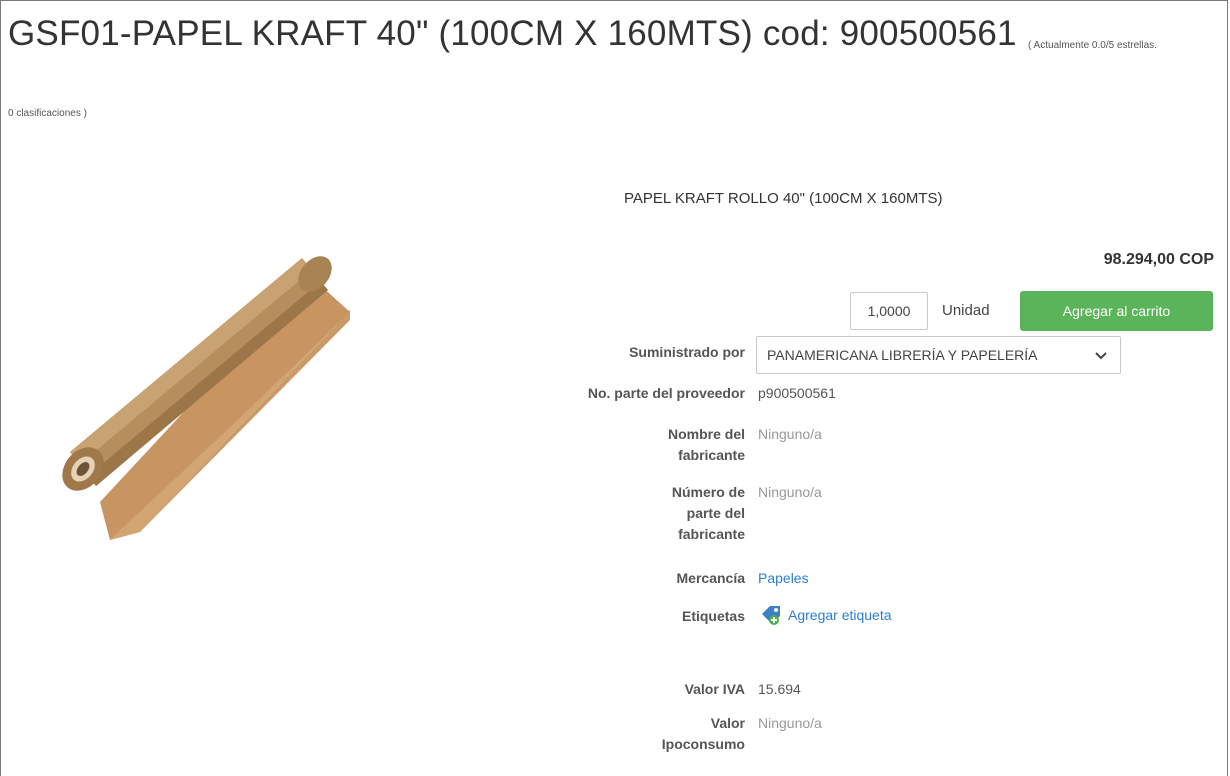 Image resolution: width=1230 pixels, height=776 pixels. I want to click on ipoconsumo-label: Valor Ipoconsumo, so click(672, 734).